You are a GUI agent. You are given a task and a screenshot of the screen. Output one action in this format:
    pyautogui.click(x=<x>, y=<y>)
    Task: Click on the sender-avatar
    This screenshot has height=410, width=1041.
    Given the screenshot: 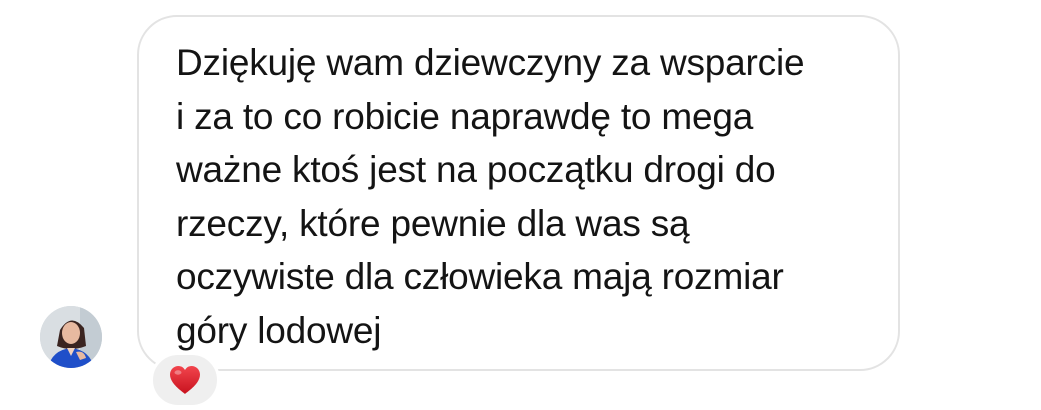 What is the action you would take?
    pyautogui.click(x=71, y=337)
    